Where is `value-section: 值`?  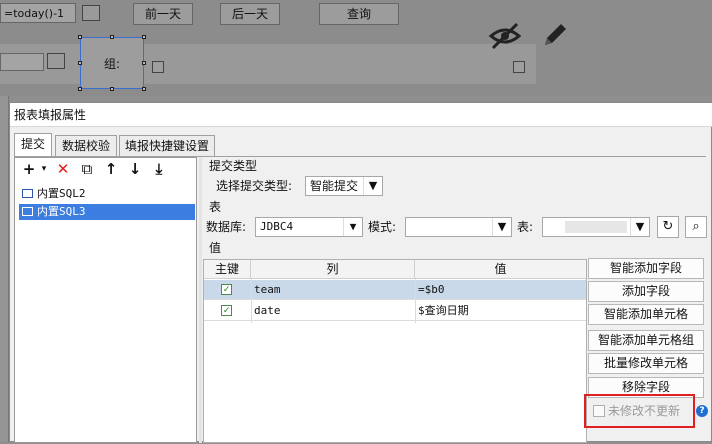 value-section: 值 is located at coordinates (215, 248).